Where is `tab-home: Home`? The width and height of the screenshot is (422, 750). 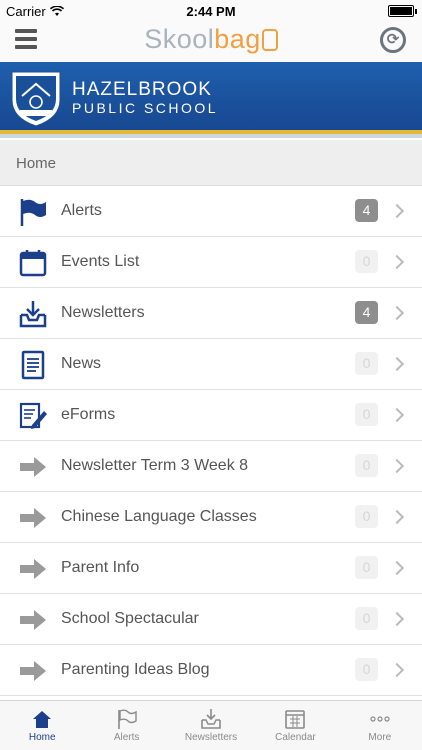
tab-home: Home is located at coordinates (42, 725).